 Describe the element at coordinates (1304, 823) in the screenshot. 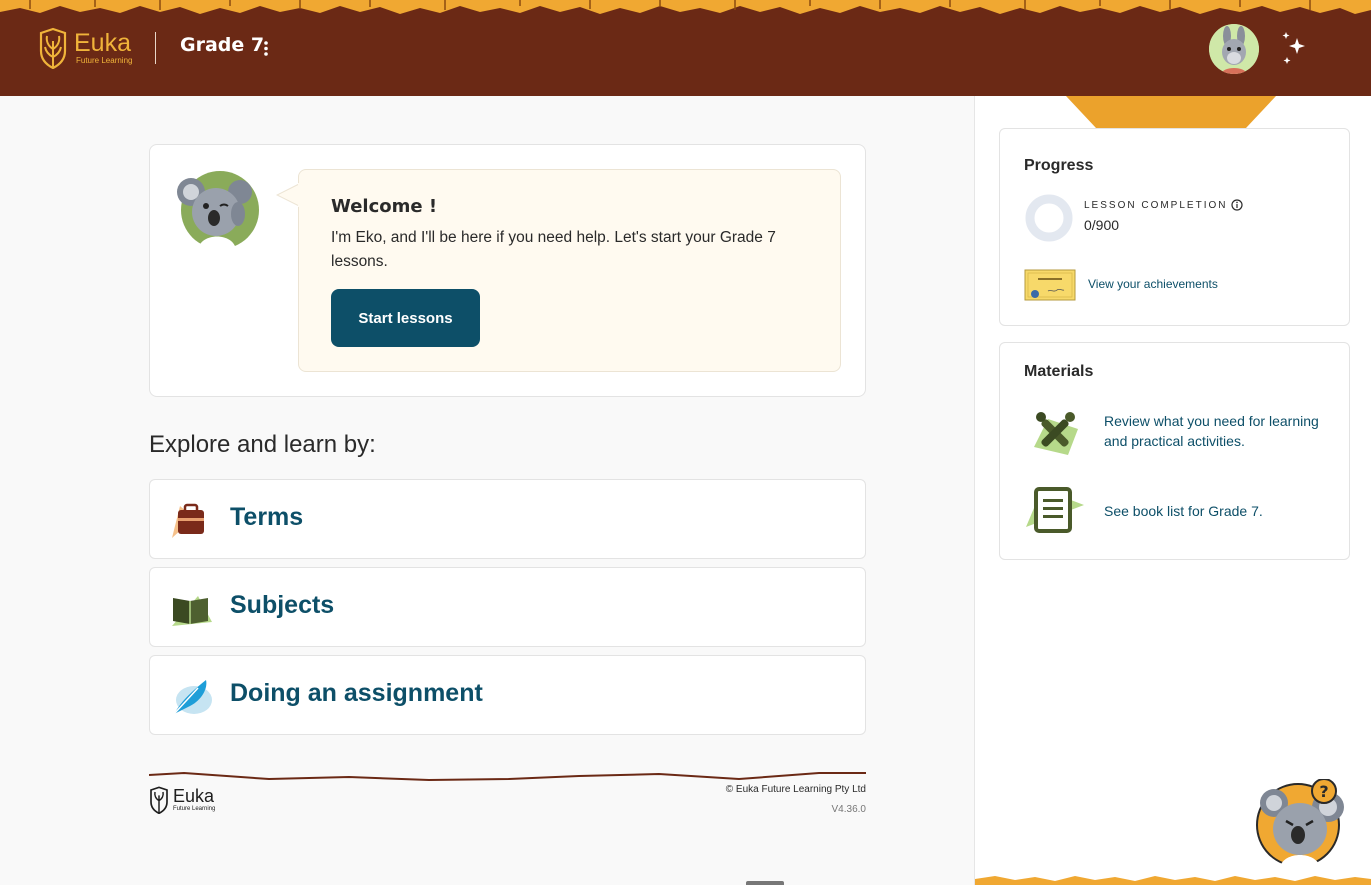

I see `help-koala-button: ?` at that location.